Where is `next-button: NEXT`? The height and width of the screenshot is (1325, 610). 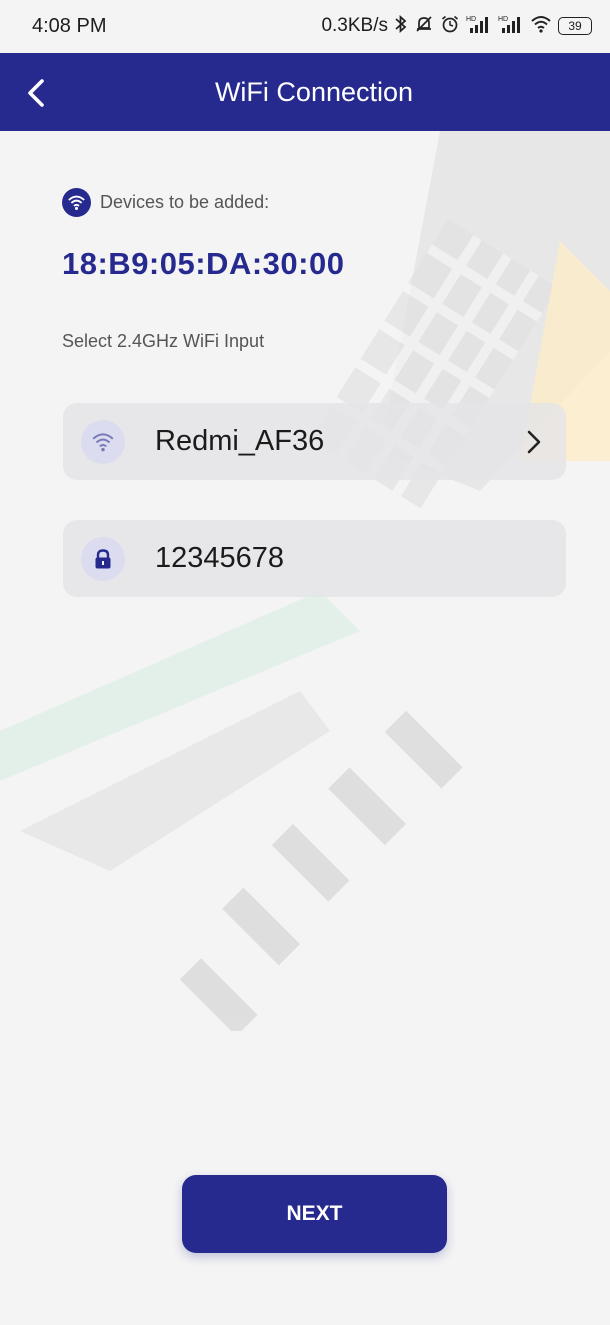 next-button: NEXT is located at coordinates (314, 1214).